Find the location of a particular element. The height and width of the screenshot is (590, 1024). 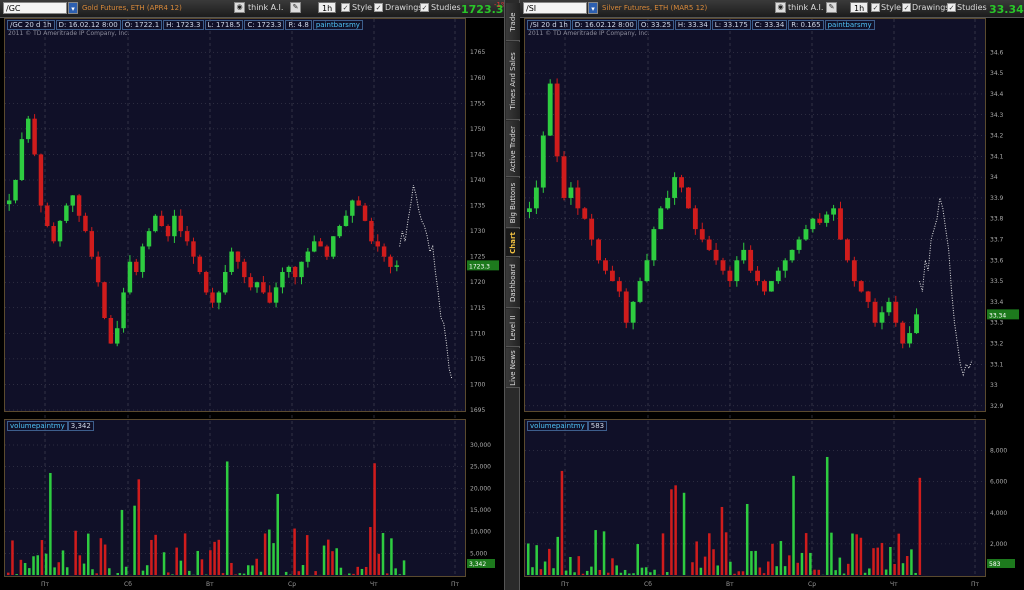

price-tick-label: 34.3 is located at coordinates (997, 115).